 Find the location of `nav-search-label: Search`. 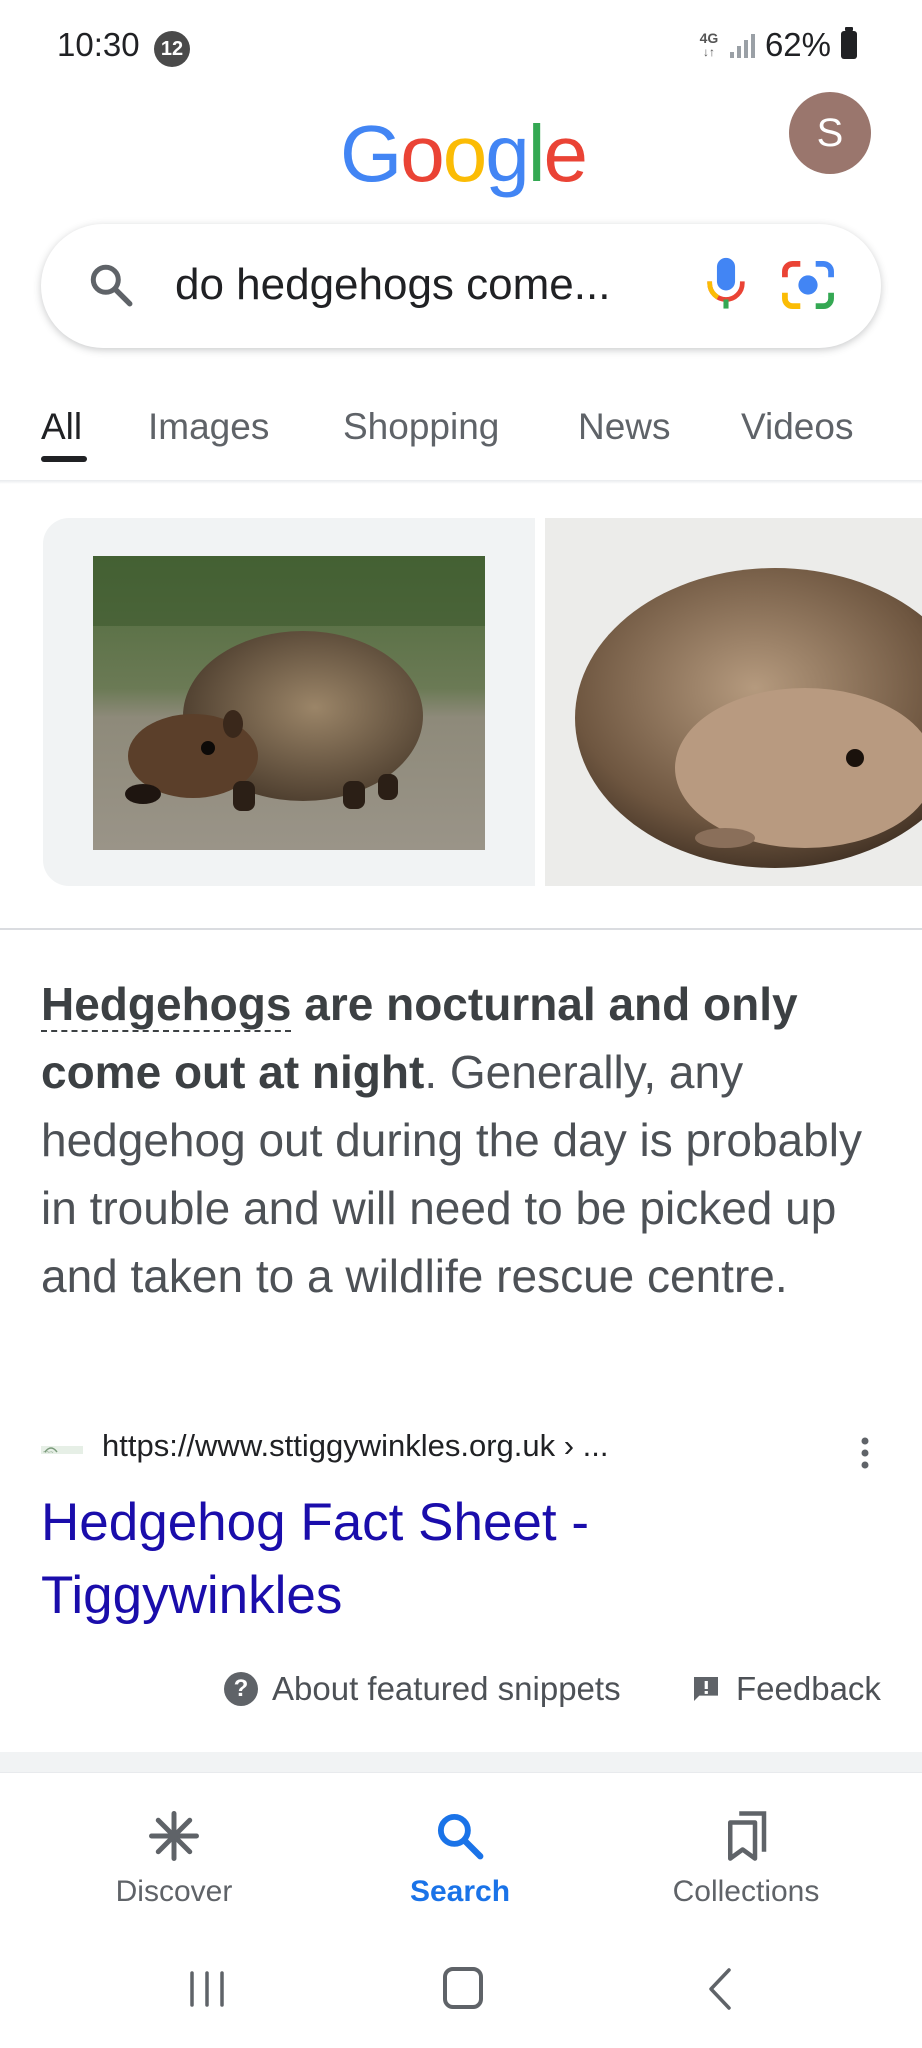

nav-search-label: Search is located at coordinates (460, 1891).